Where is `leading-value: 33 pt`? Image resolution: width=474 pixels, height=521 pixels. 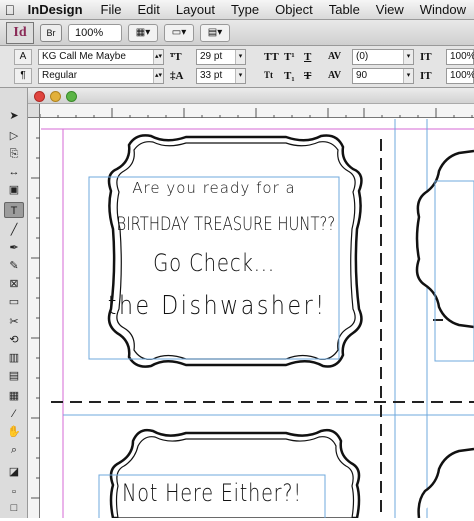 leading-value: 33 pt is located at coordinates (211, 75).